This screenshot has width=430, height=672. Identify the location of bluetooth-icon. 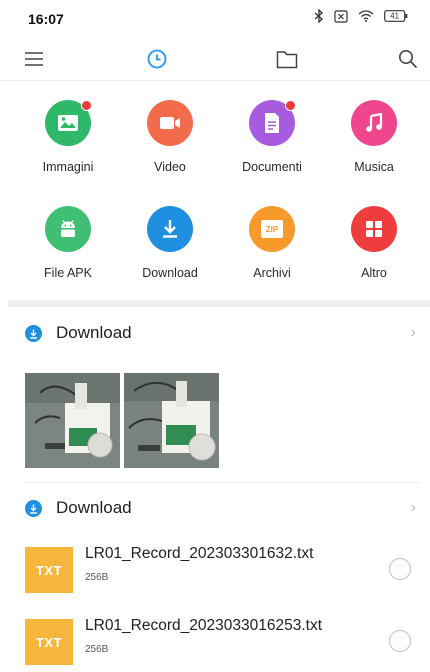
(319, 16).